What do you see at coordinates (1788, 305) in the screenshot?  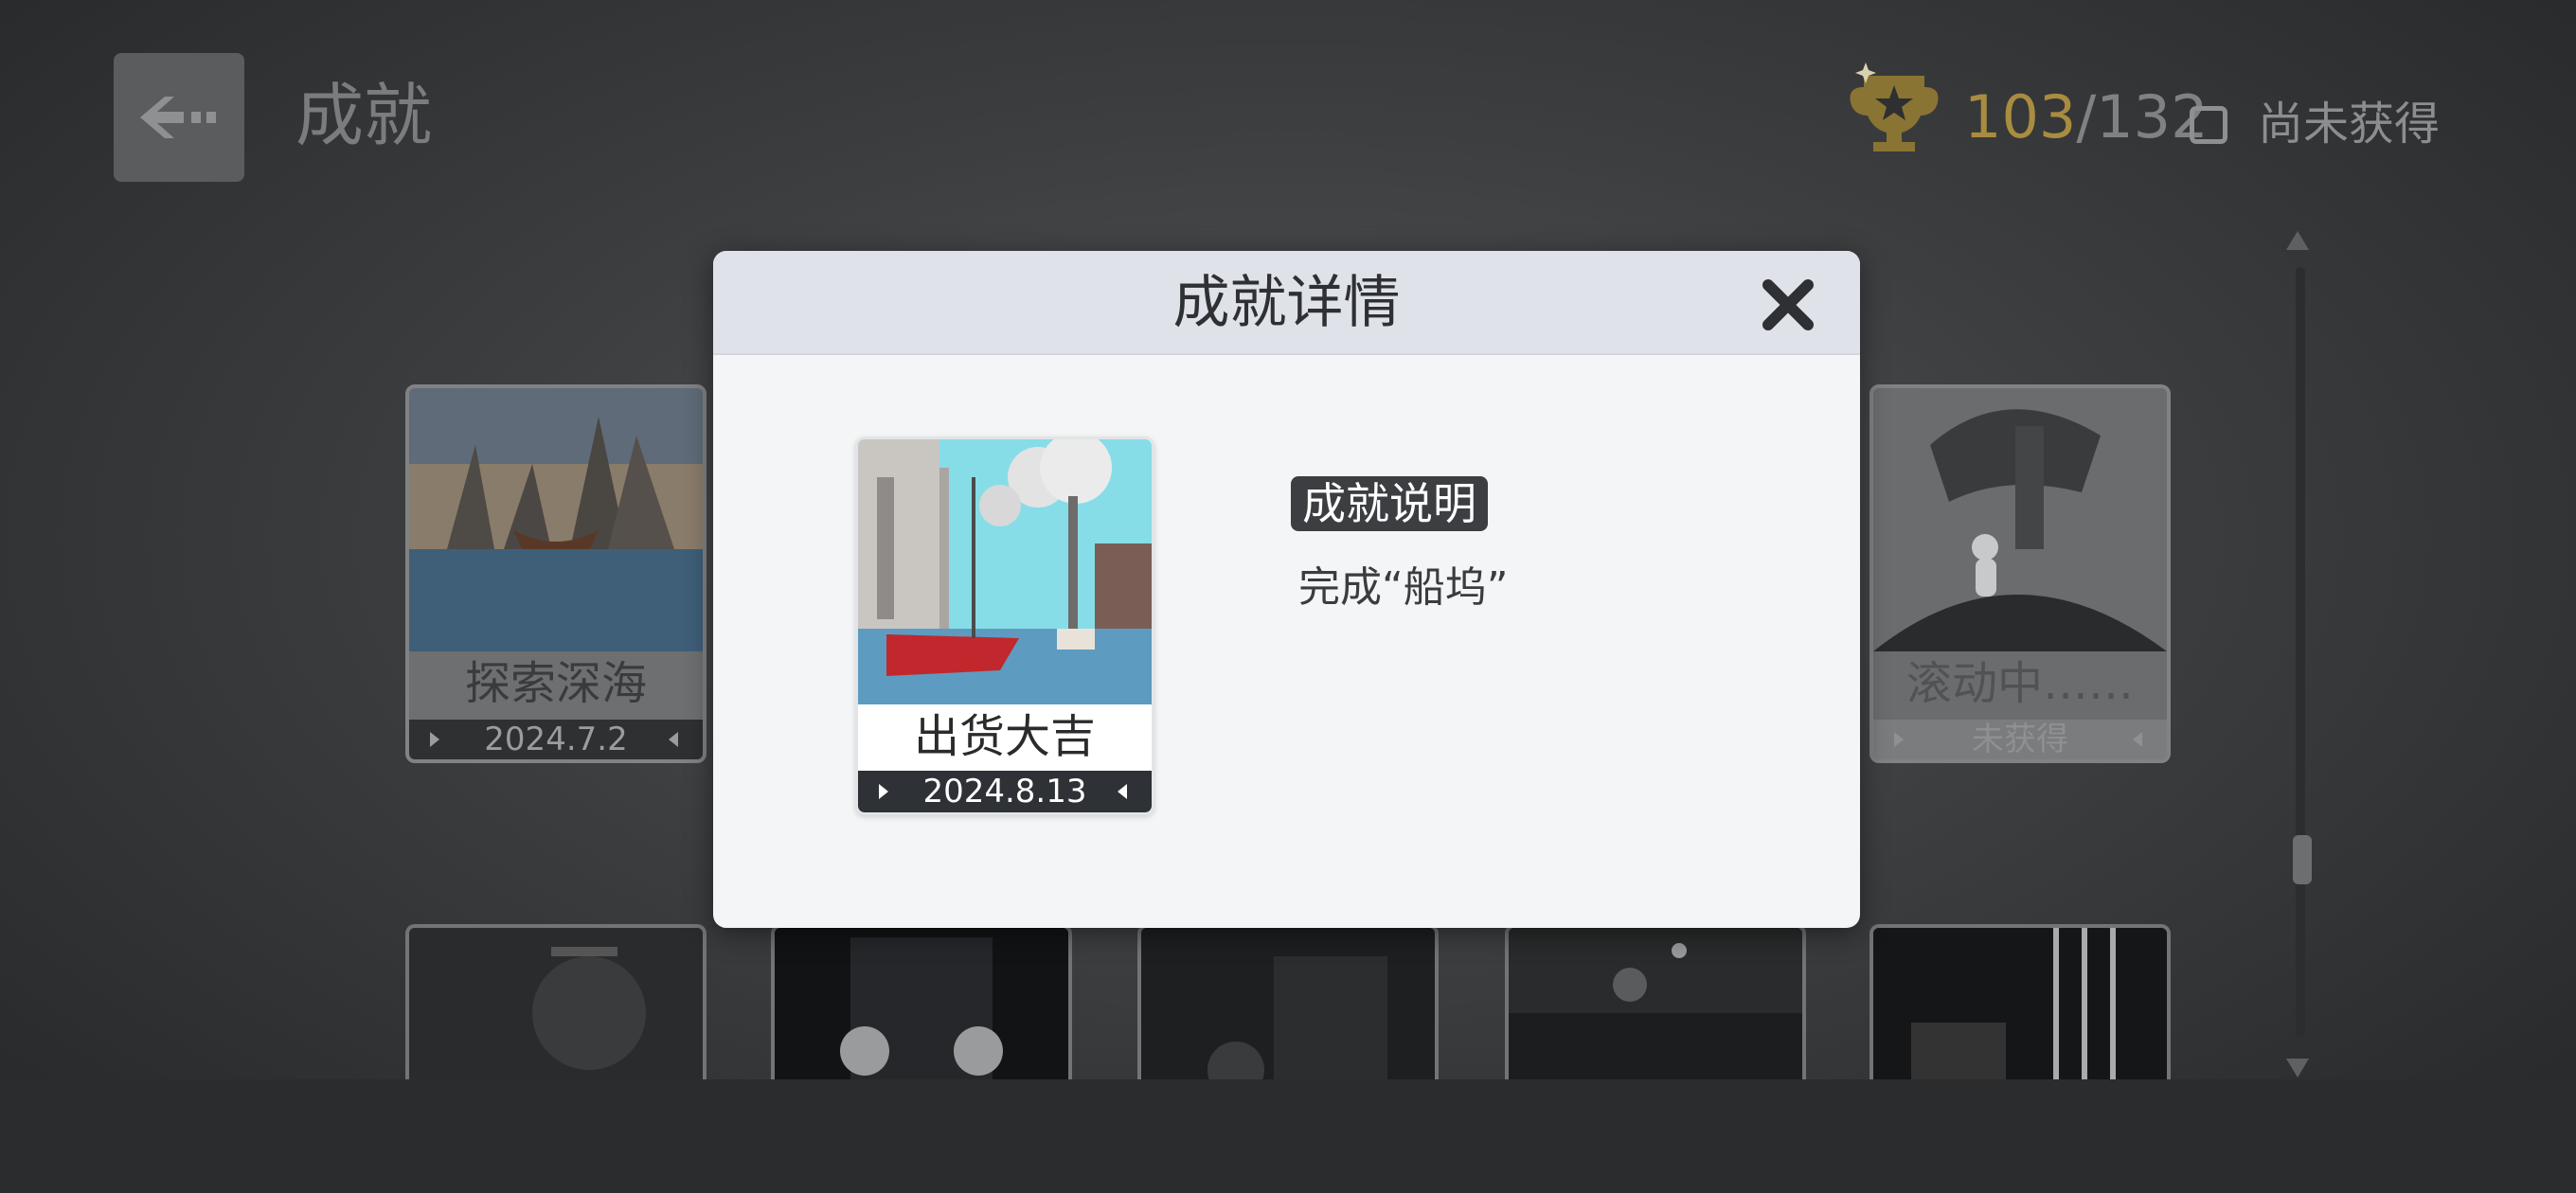 I see `close-icon` at bounding box center [1788, 305].